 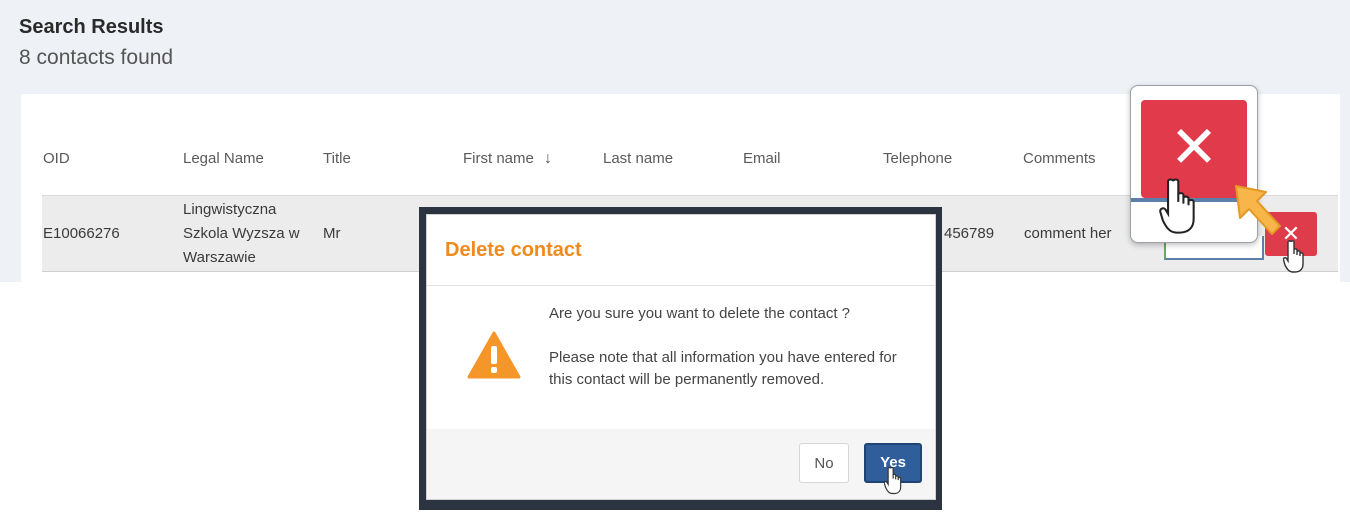 I want to click on cell-telephone: 456789, so click(x=969, y=233).